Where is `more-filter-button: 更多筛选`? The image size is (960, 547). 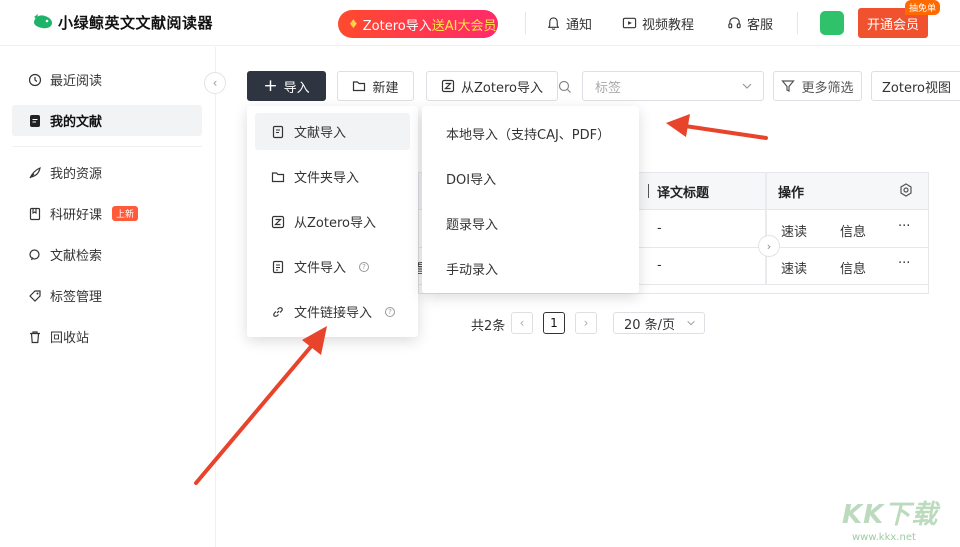
more-filter-button: 更多筛选 is located at coordinates (817, 86).